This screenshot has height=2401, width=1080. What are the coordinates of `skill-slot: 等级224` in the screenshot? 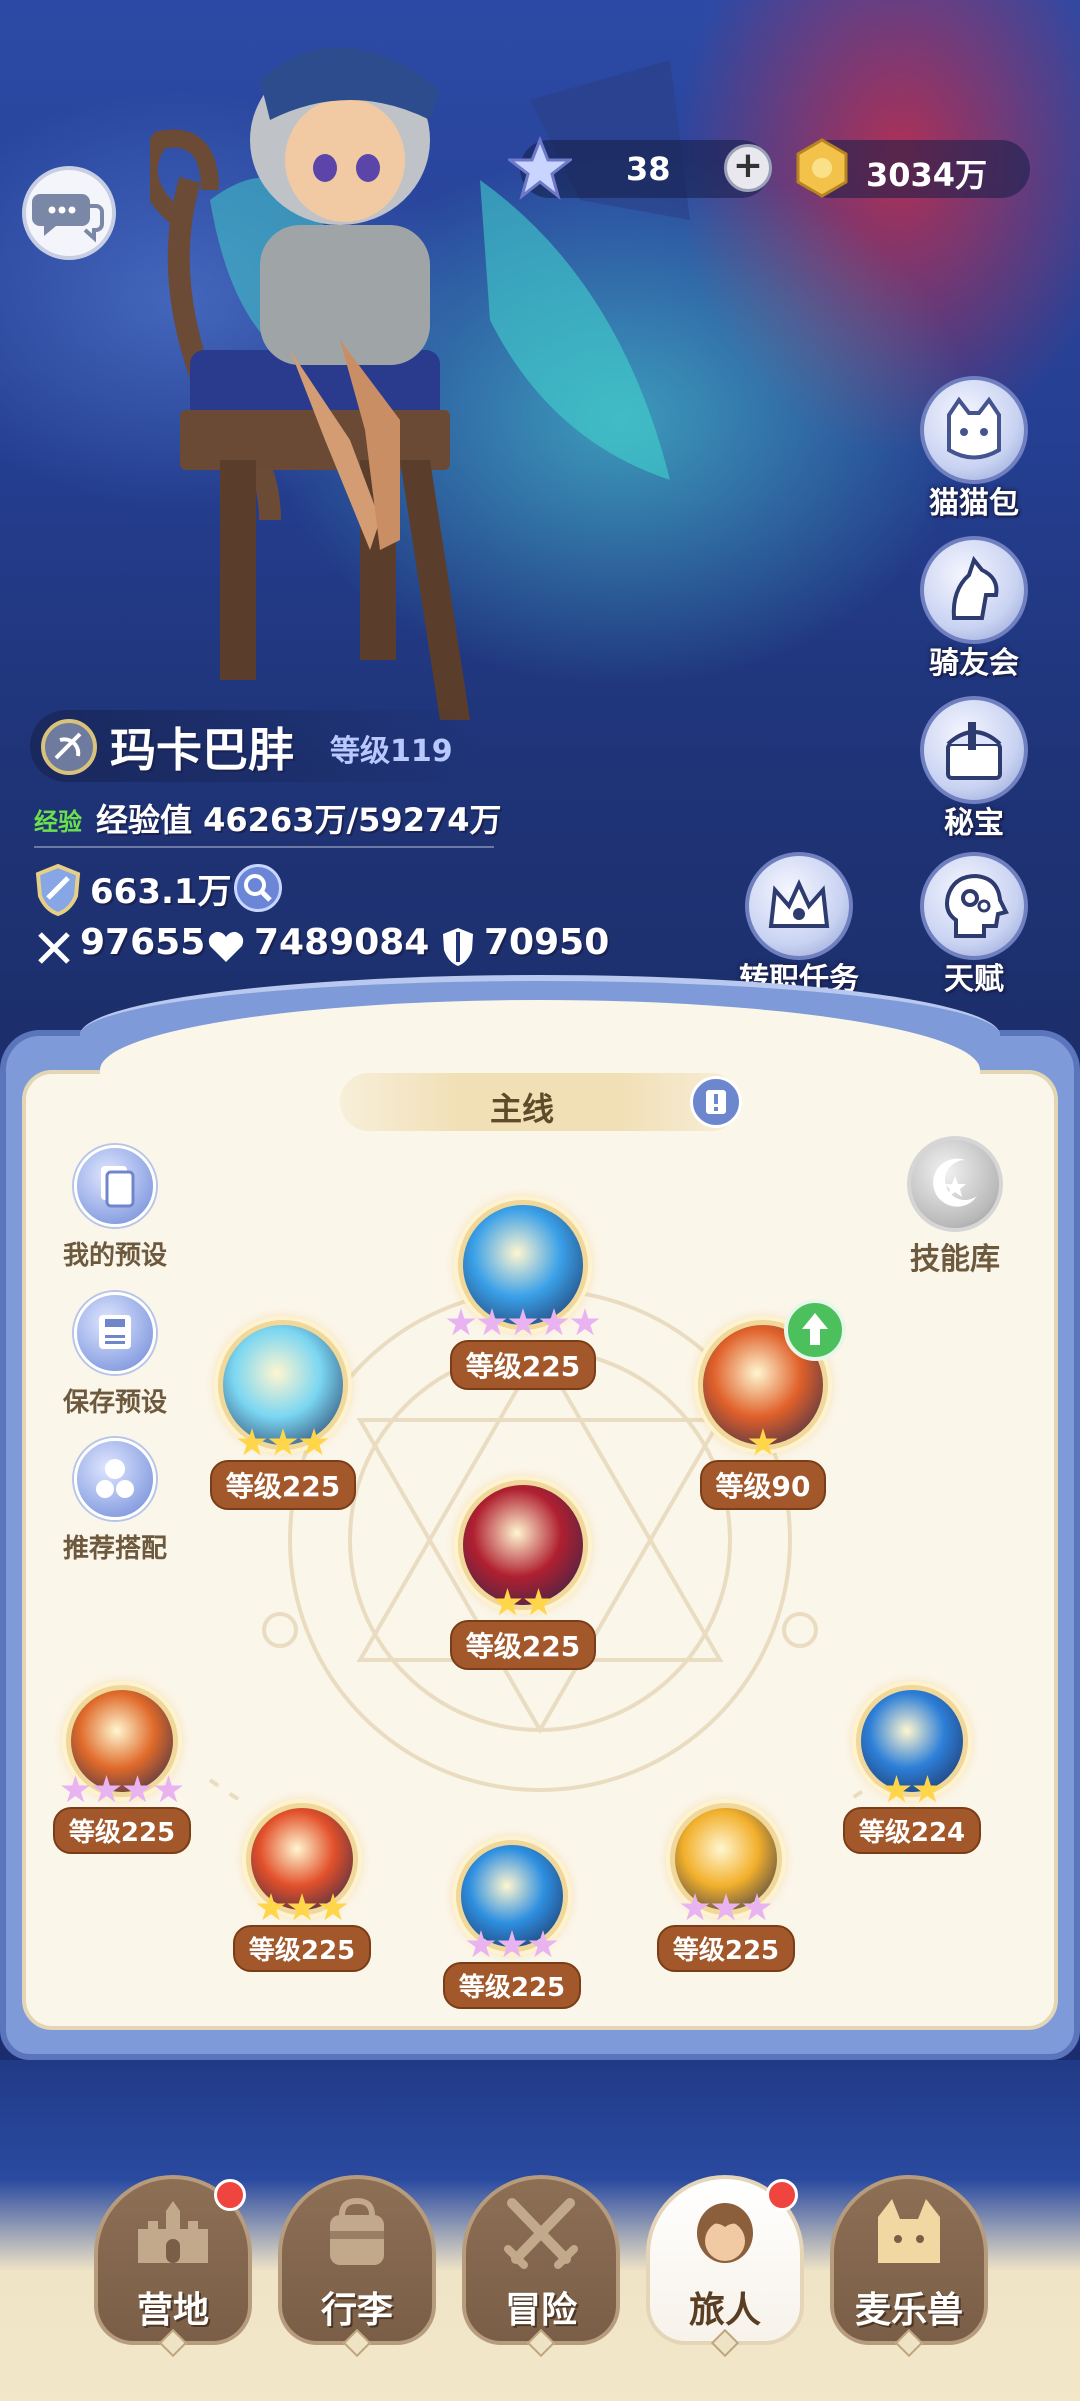 It's located at (912, 1769).